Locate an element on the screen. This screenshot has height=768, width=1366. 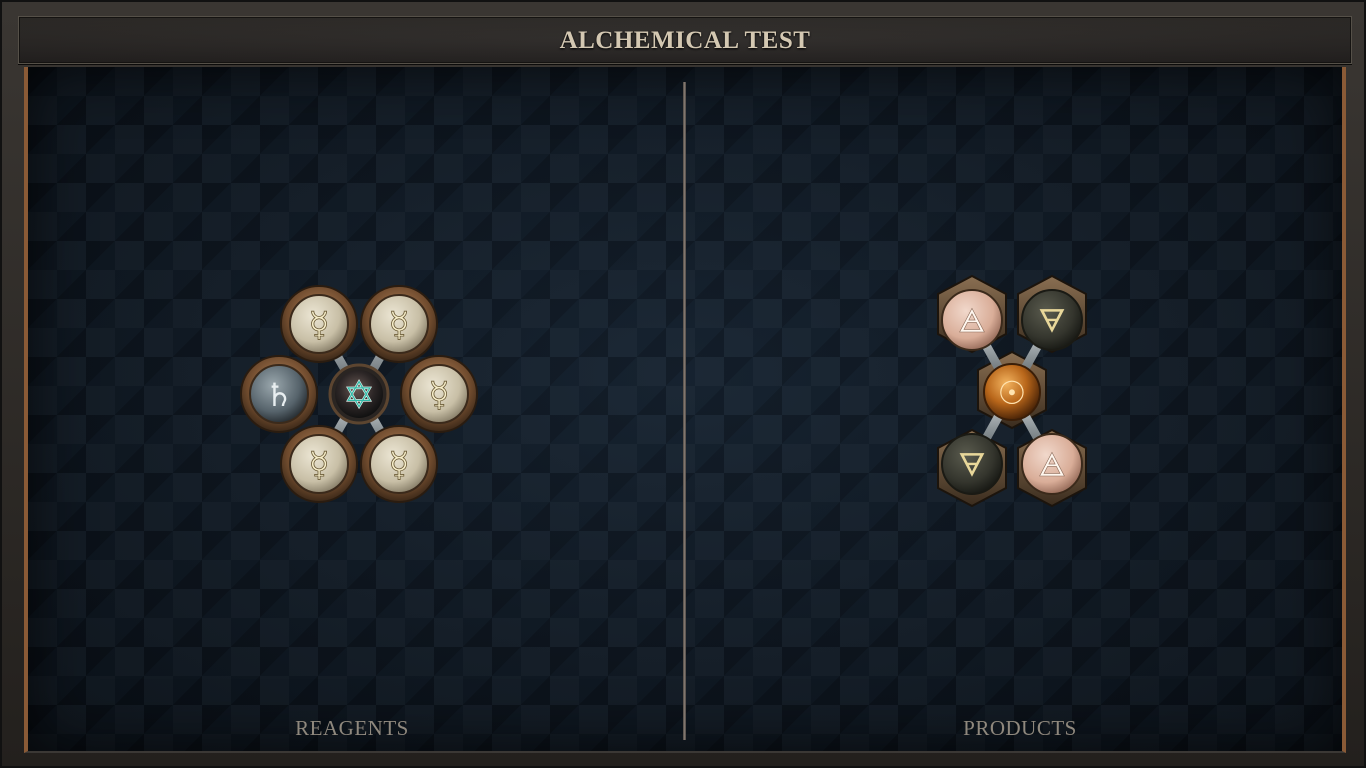
products-molecule: 🜁 🜃 🜃 🜁 ☉ is located at coordinates (1012, 393).